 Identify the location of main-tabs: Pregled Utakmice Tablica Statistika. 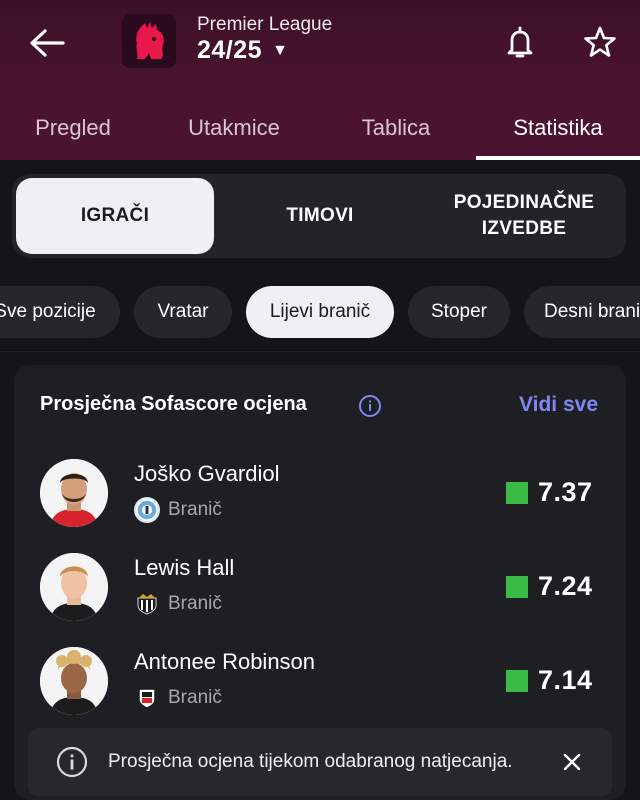
(320, 128).